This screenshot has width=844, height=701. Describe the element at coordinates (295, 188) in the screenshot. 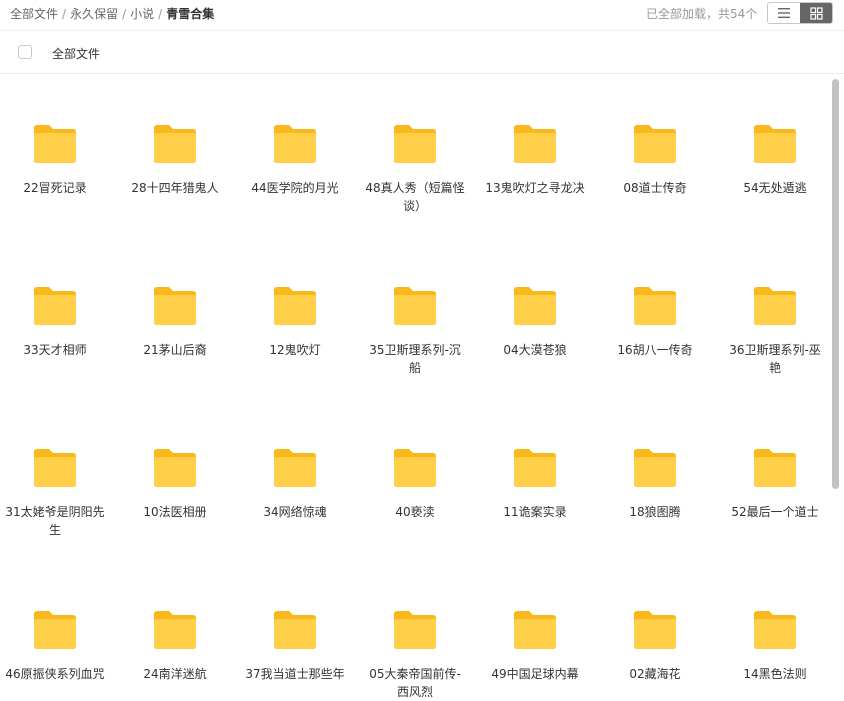

I see `folder-name: 44医学院的月光` at that location.